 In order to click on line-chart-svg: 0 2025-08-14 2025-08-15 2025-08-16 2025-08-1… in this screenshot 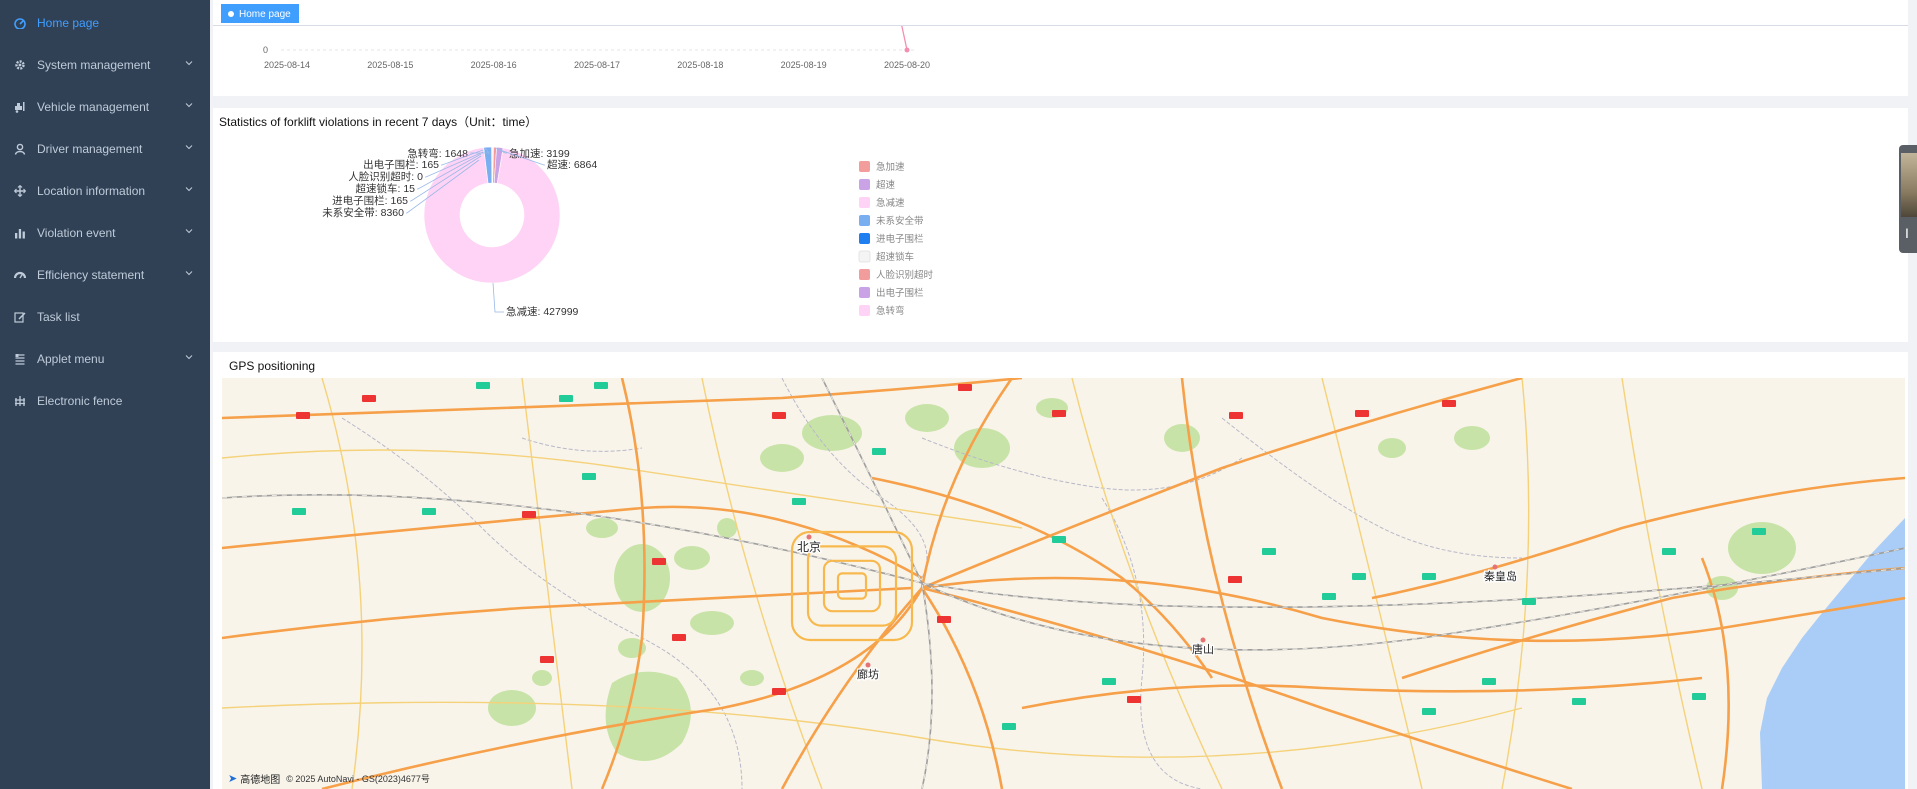, I will do `click(596, 45)`.